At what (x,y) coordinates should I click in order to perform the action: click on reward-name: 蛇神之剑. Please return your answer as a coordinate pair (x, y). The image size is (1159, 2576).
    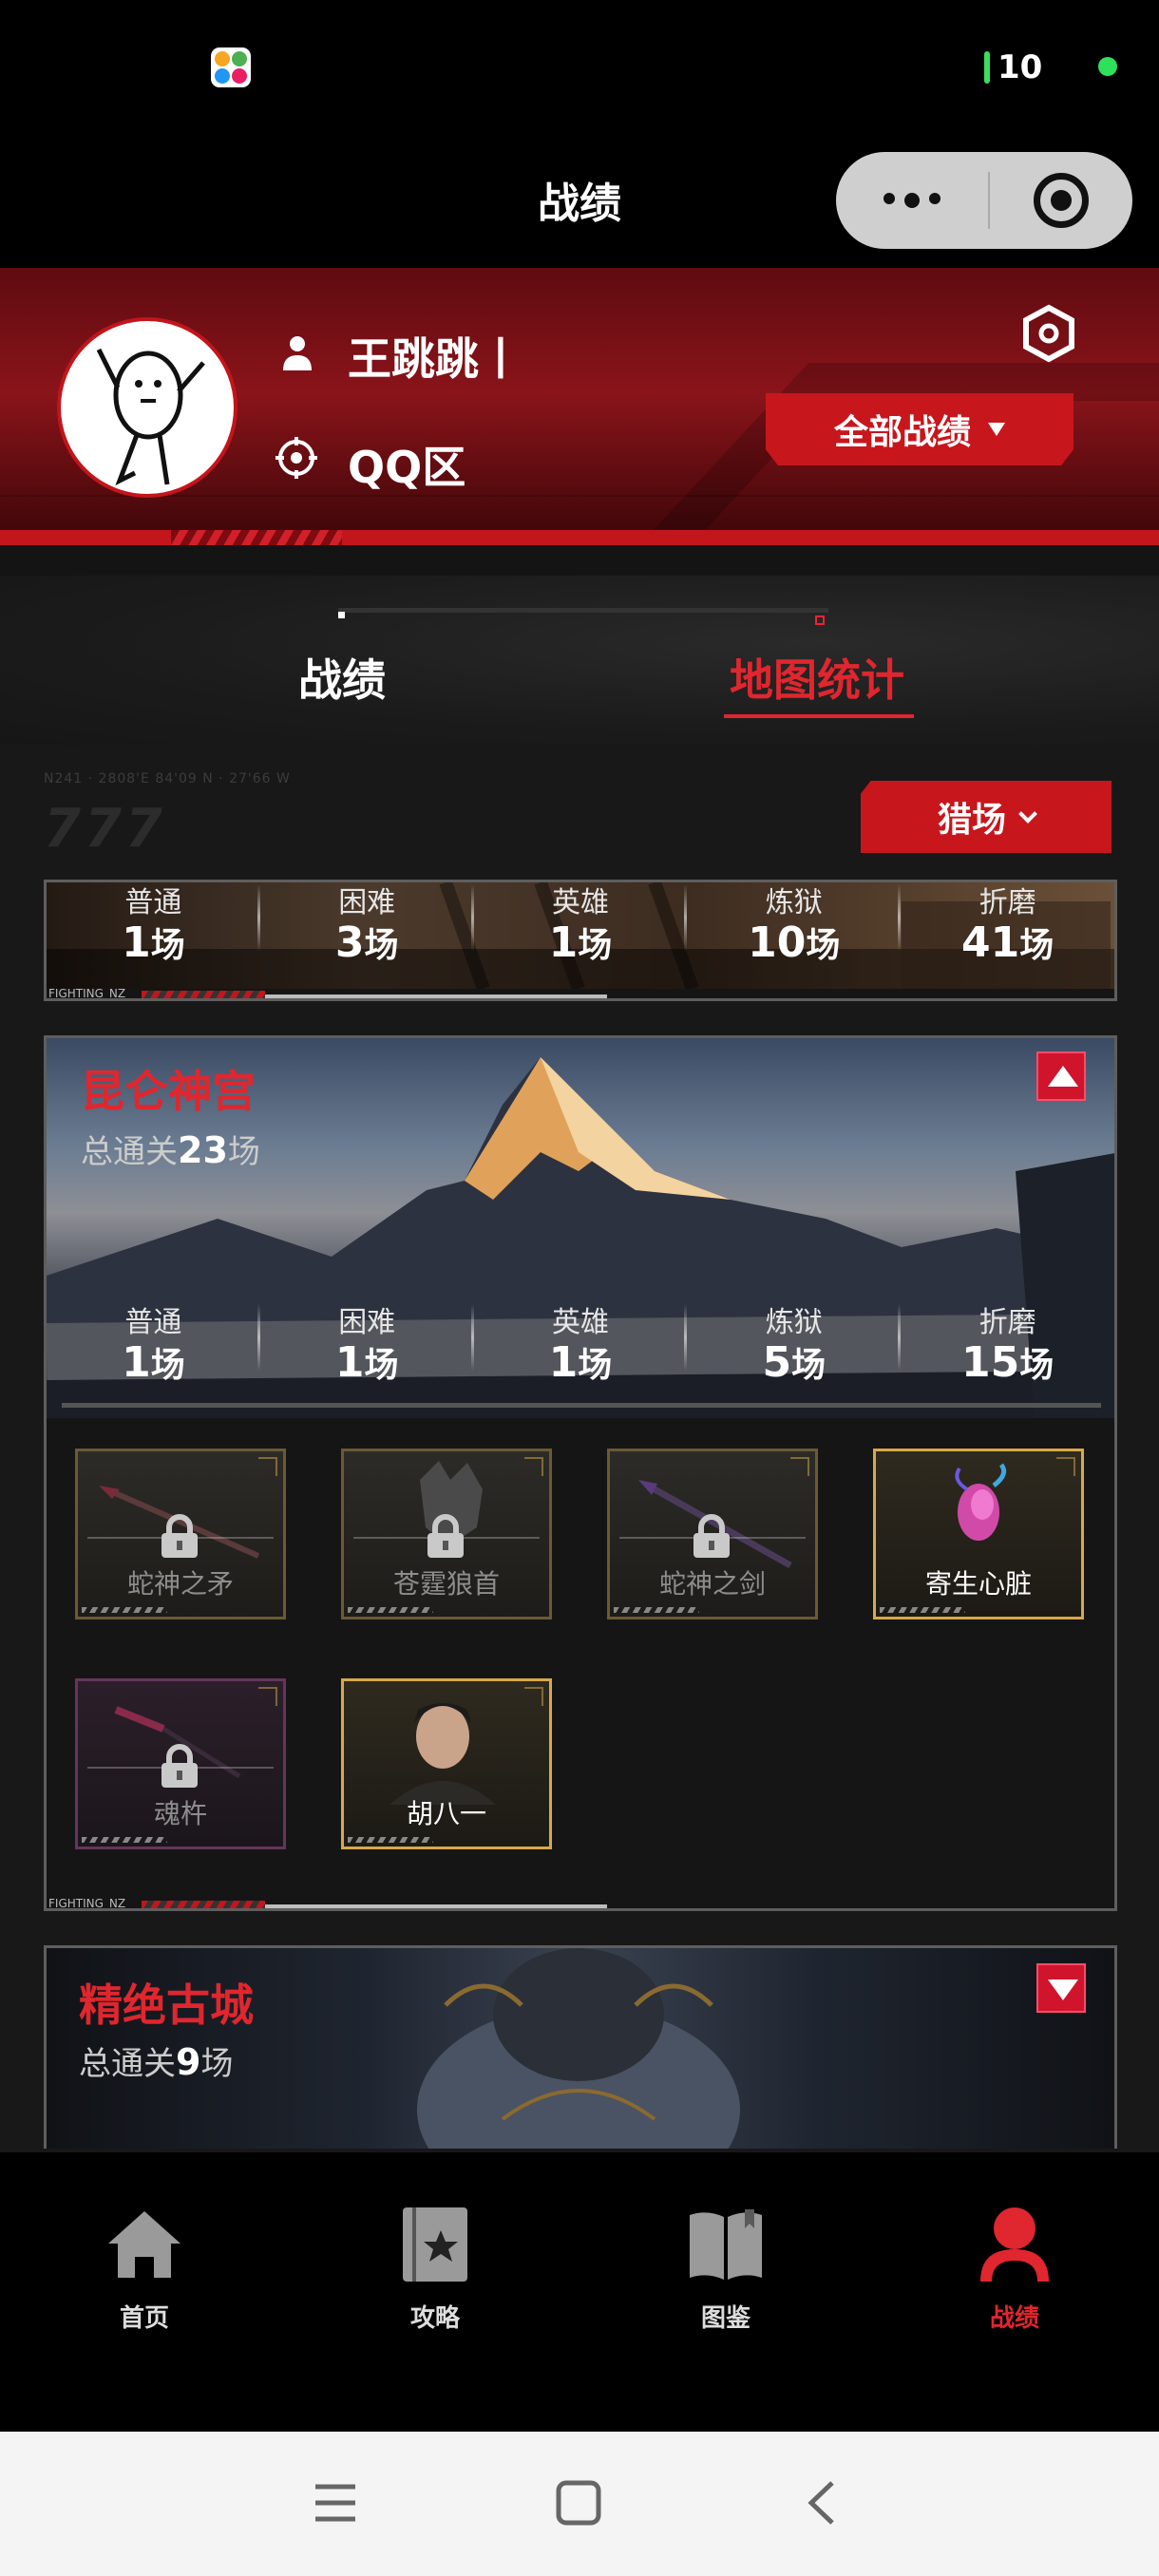
    Looking at the image, I should click on (712, 1584).